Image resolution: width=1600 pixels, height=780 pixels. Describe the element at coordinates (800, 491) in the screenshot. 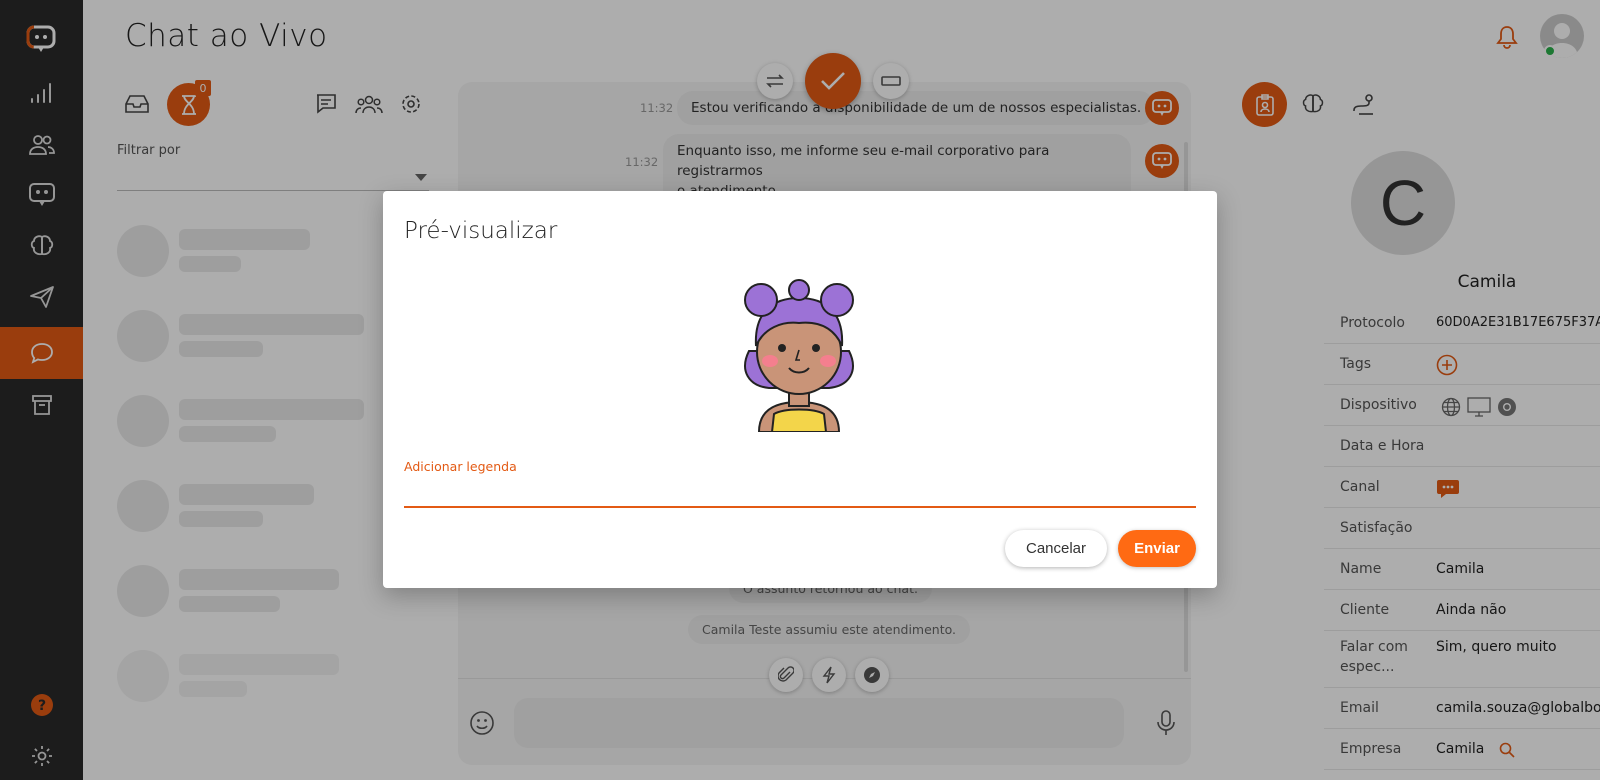

I see `caption-input` at that location.